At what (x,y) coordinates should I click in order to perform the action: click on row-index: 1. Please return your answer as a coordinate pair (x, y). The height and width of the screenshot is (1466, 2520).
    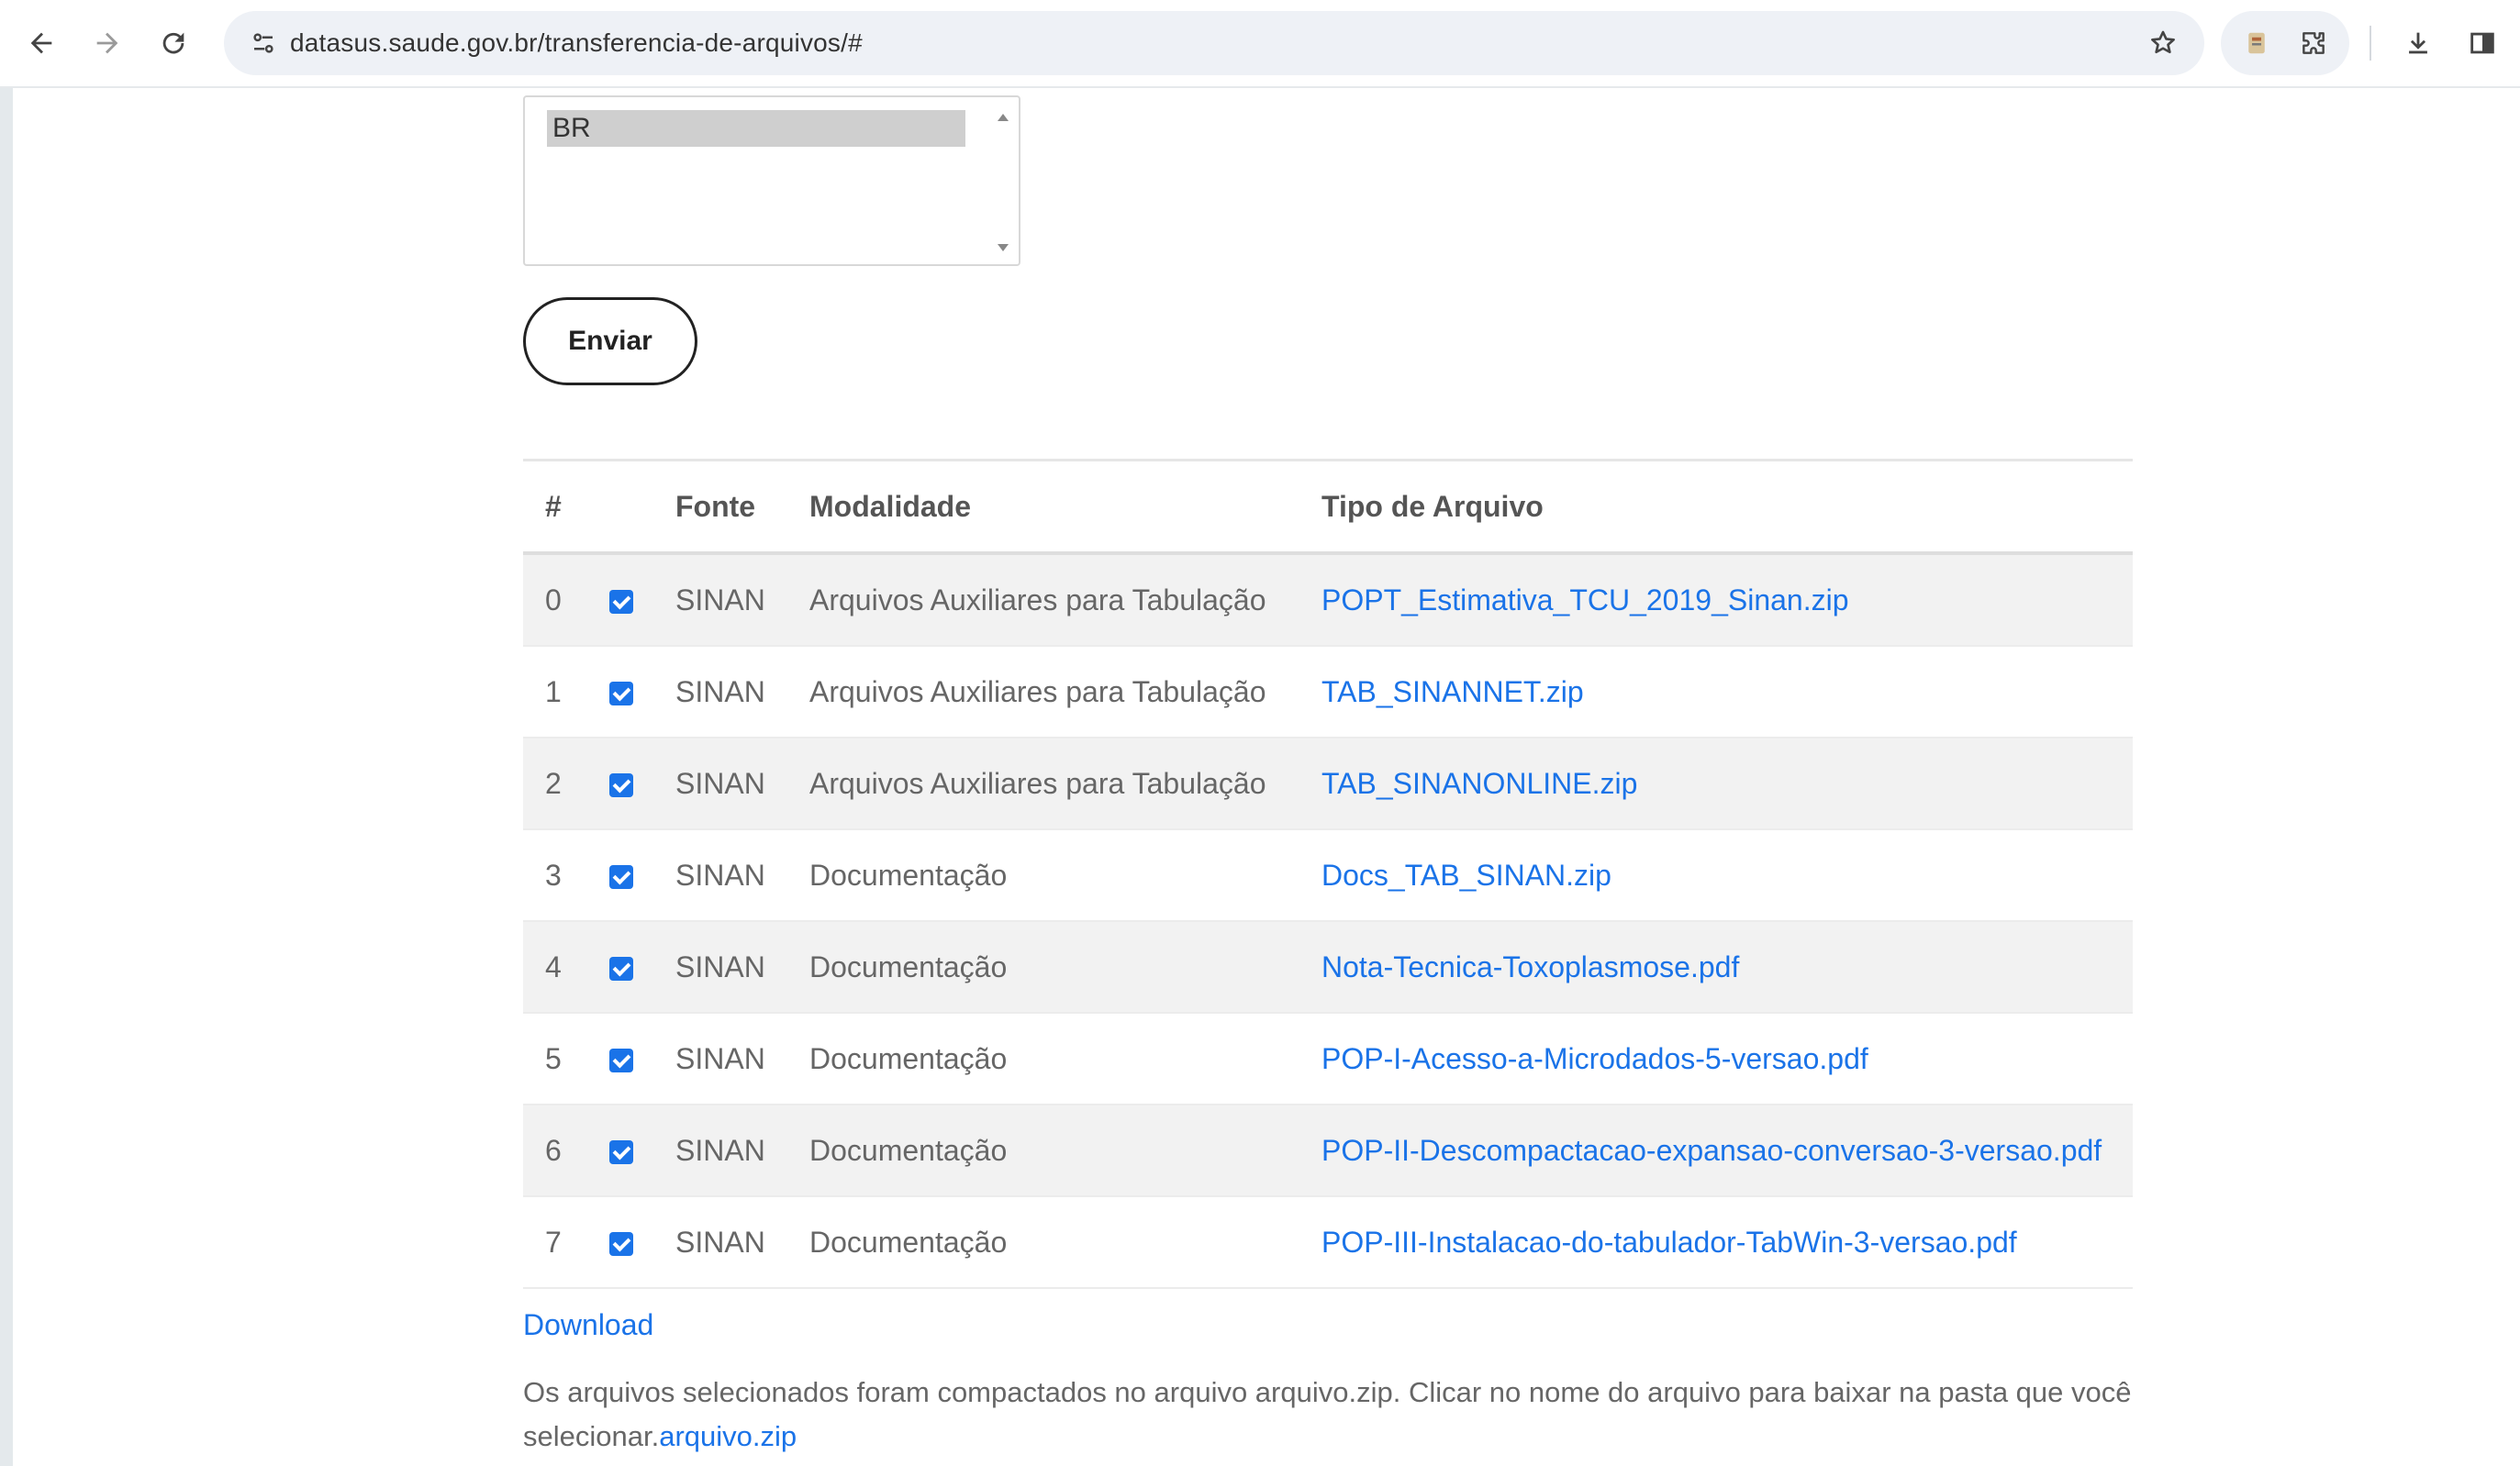
    Looking at the image, I should click on (553, 691).